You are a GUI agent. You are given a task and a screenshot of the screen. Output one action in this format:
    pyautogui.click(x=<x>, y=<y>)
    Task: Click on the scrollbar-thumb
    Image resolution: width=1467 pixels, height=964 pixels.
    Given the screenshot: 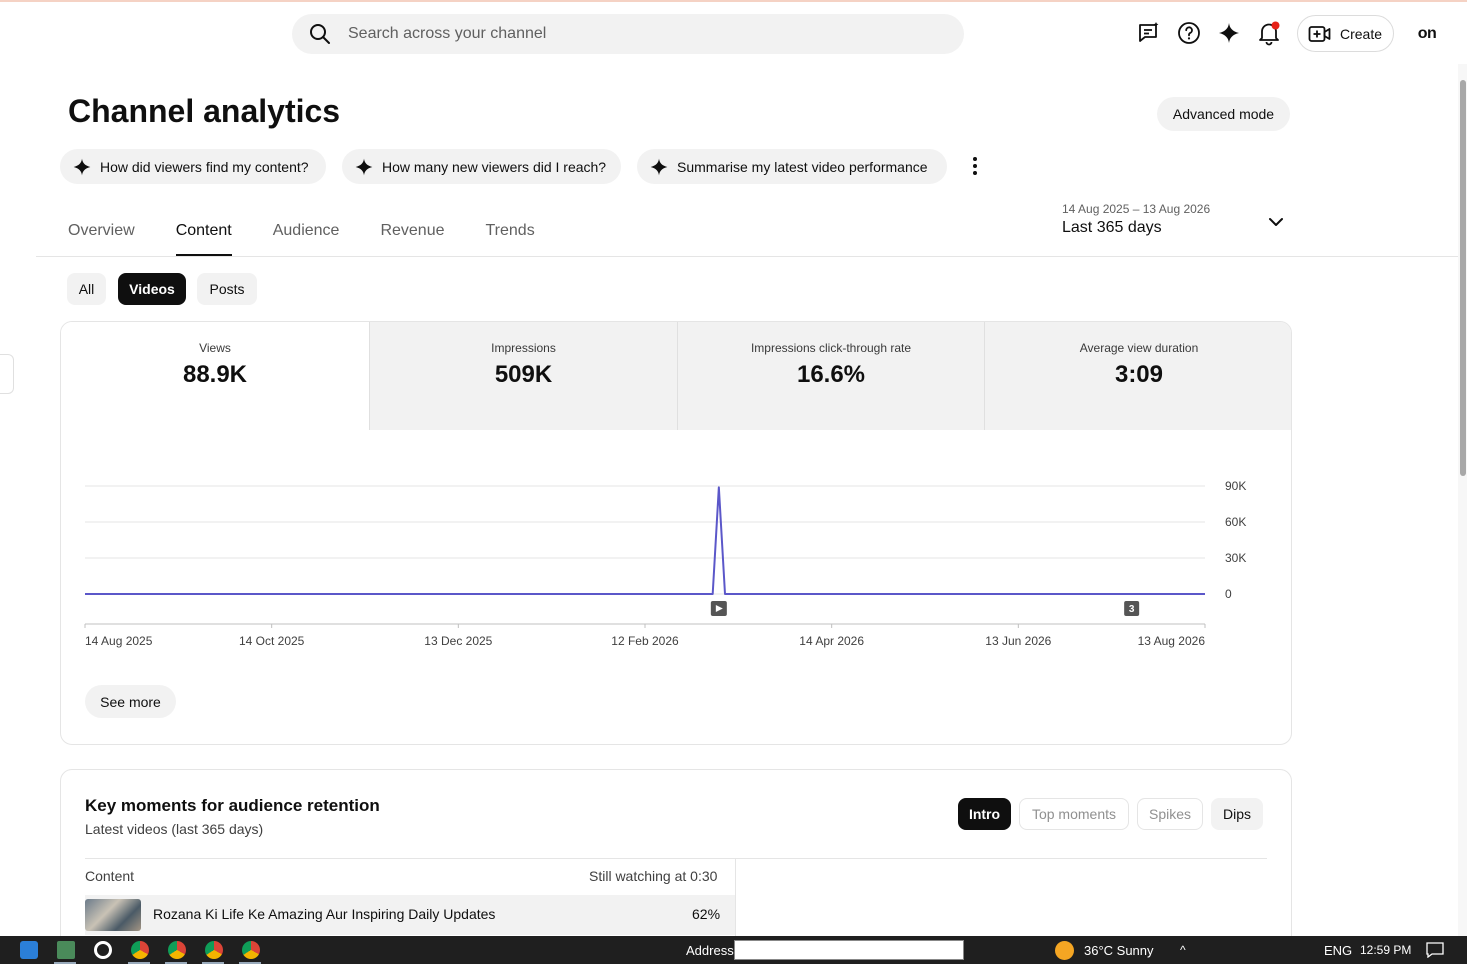 What is the action you would take?
    pyautogui.click(x=1463, y=278)
    